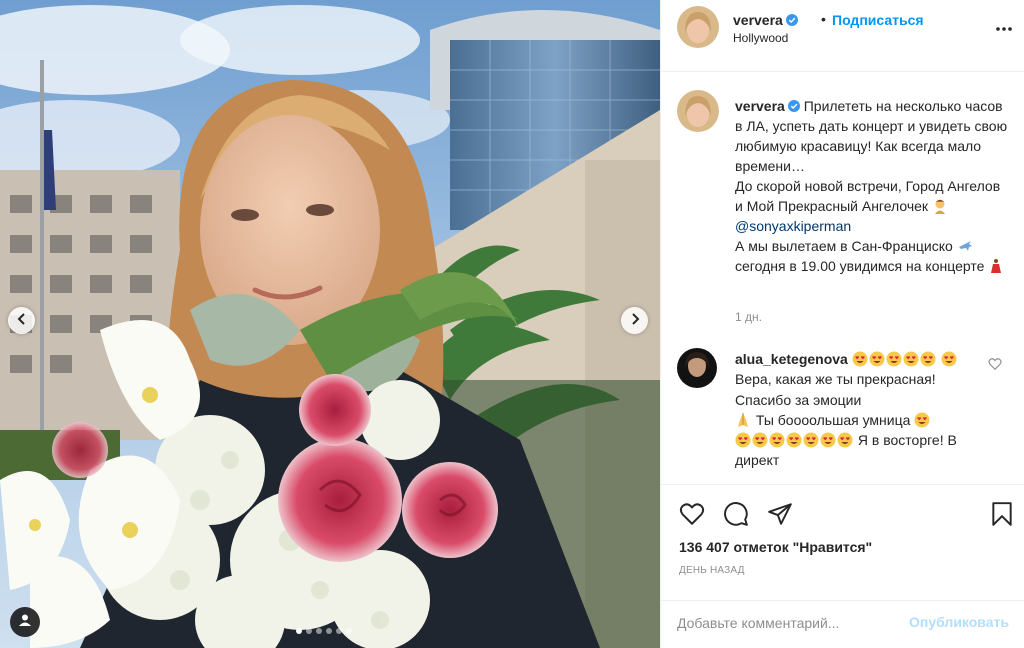  I want to click on bookmark-icon, so click(1002, 514).